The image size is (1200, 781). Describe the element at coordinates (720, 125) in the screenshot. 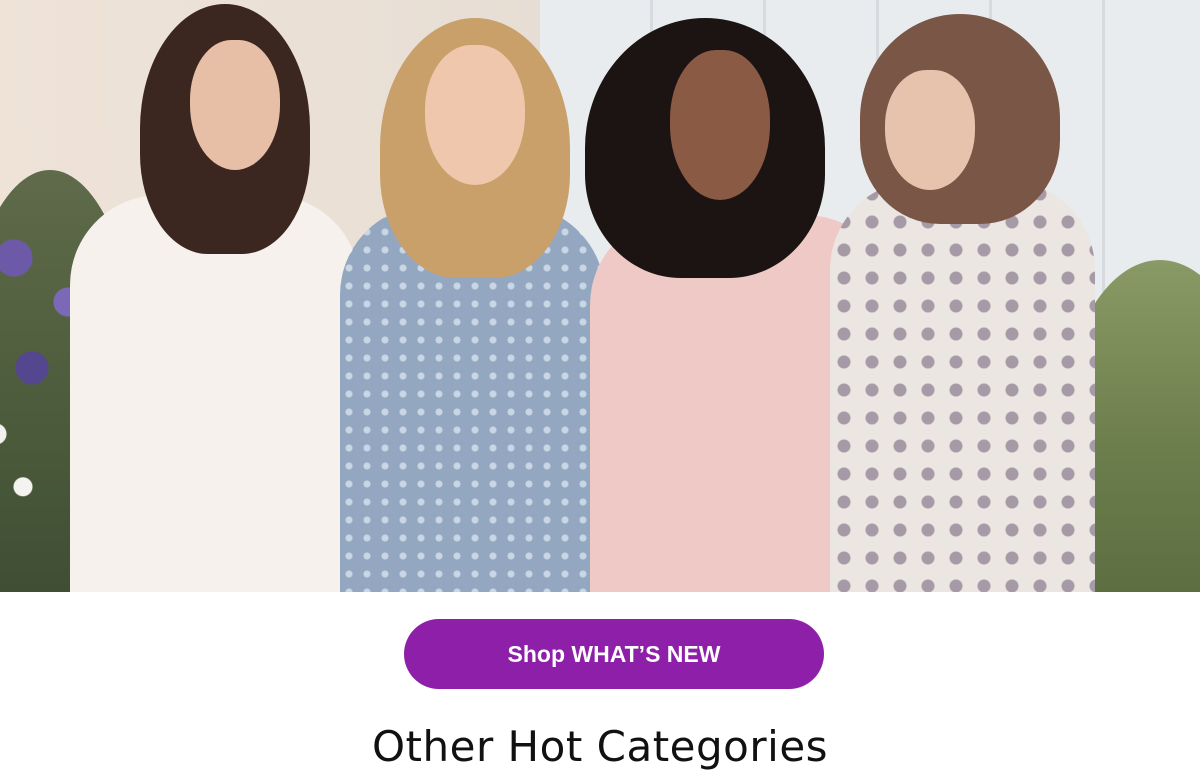

I see `model-three-face` at that location.